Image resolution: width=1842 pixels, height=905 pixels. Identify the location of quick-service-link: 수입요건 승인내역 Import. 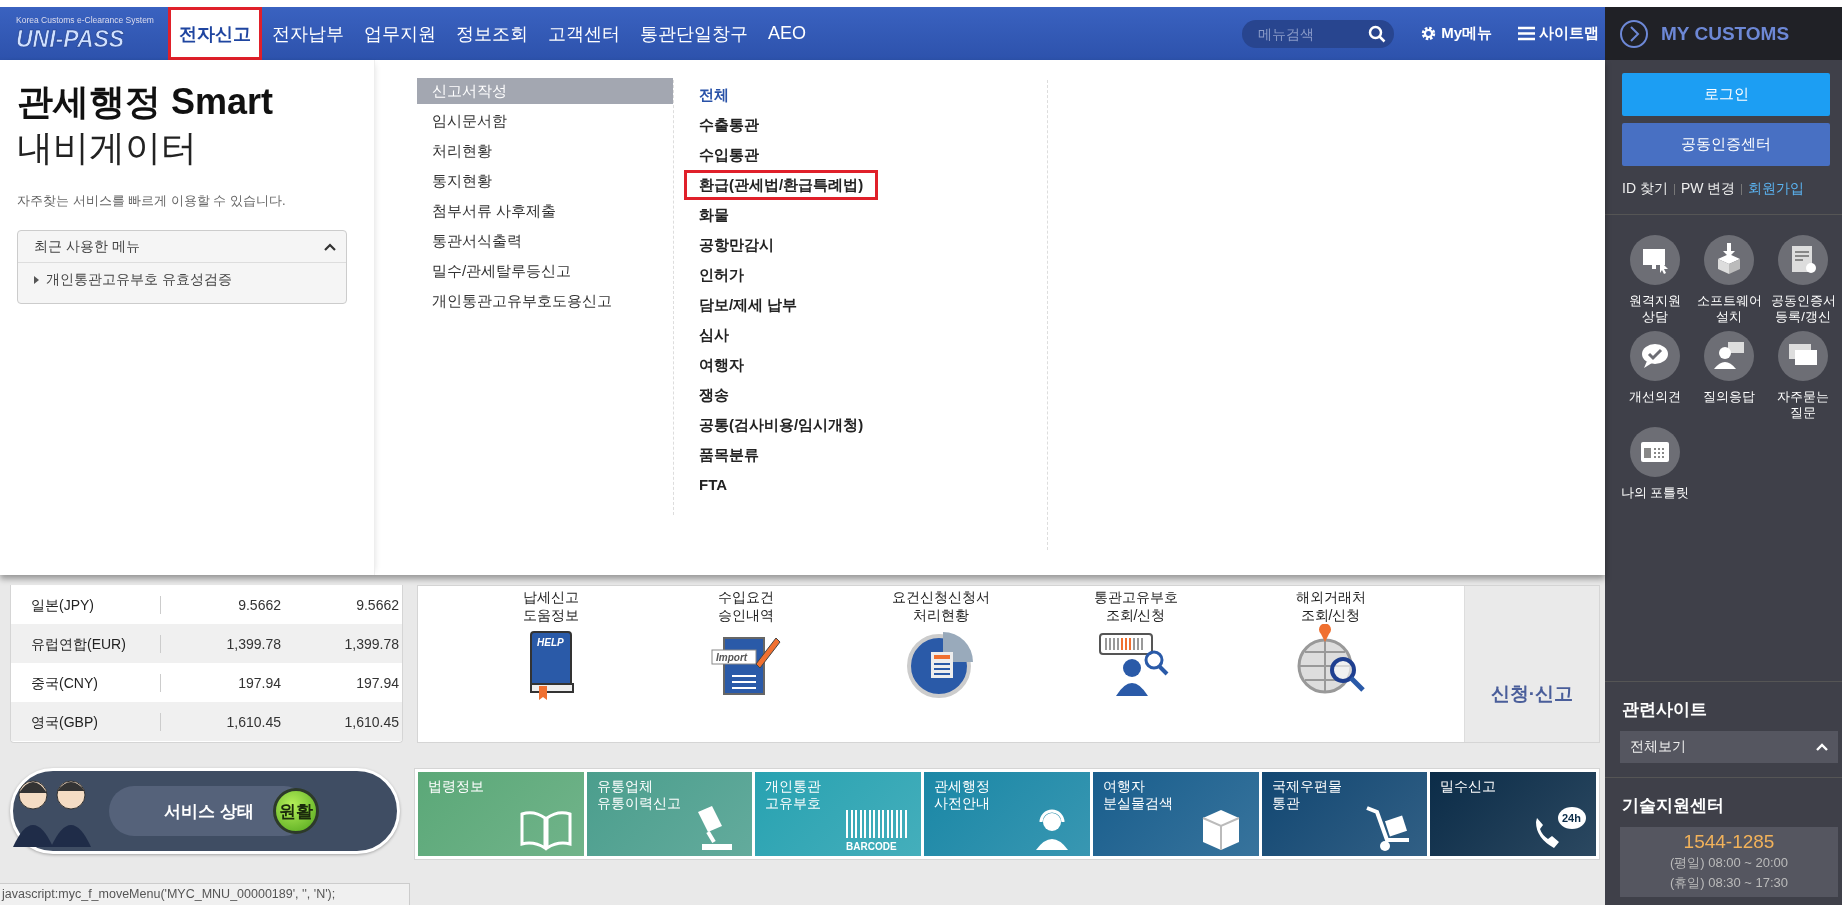
(745, 664).